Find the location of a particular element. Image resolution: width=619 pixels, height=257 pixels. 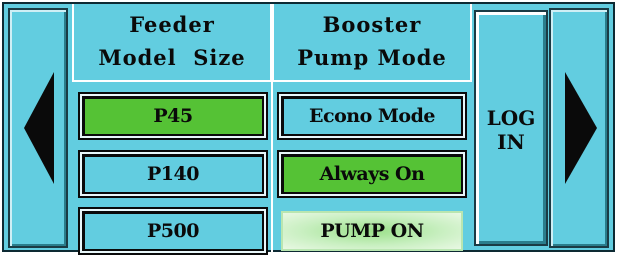

previous-page-button is located at coordinates (38, 128).